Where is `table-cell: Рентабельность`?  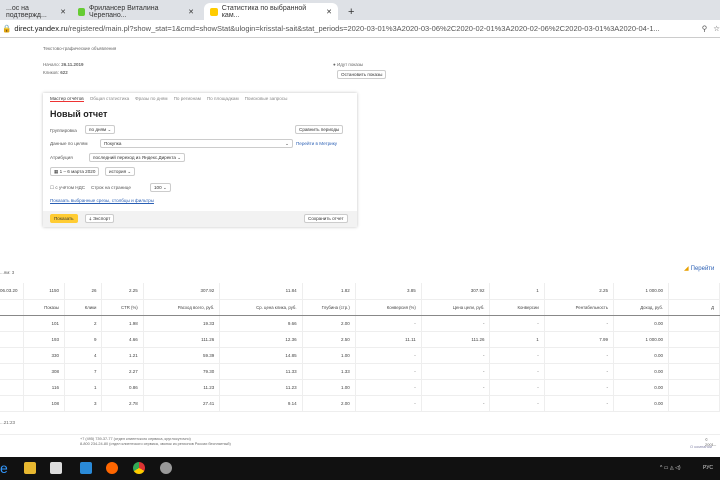
table-cell: Рентабельность is located at coordinates (579, 307).